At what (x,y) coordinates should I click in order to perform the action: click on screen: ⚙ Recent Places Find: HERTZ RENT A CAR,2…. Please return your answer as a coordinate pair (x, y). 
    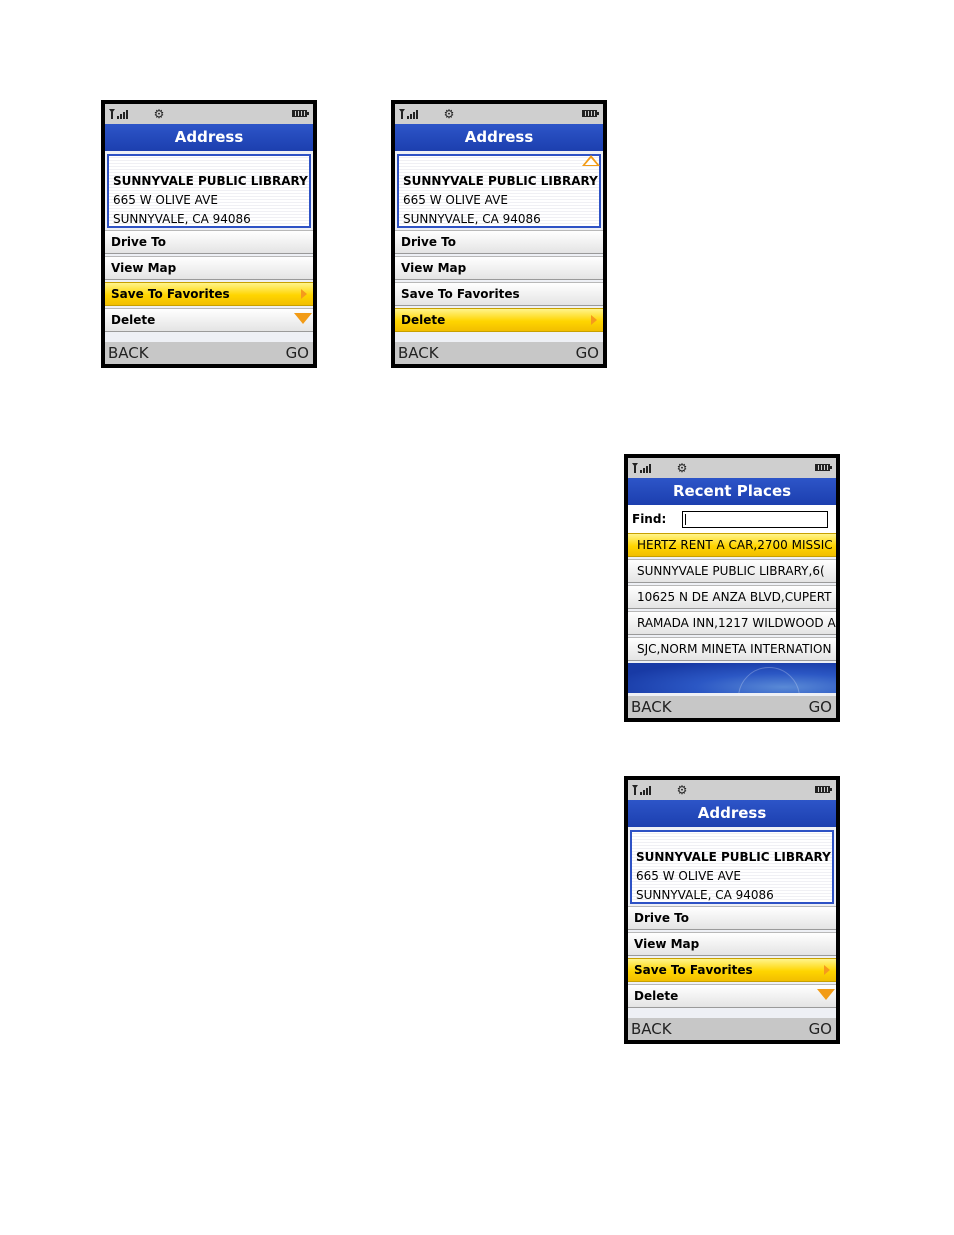
    Looking at the image, I should click on (732, 588).